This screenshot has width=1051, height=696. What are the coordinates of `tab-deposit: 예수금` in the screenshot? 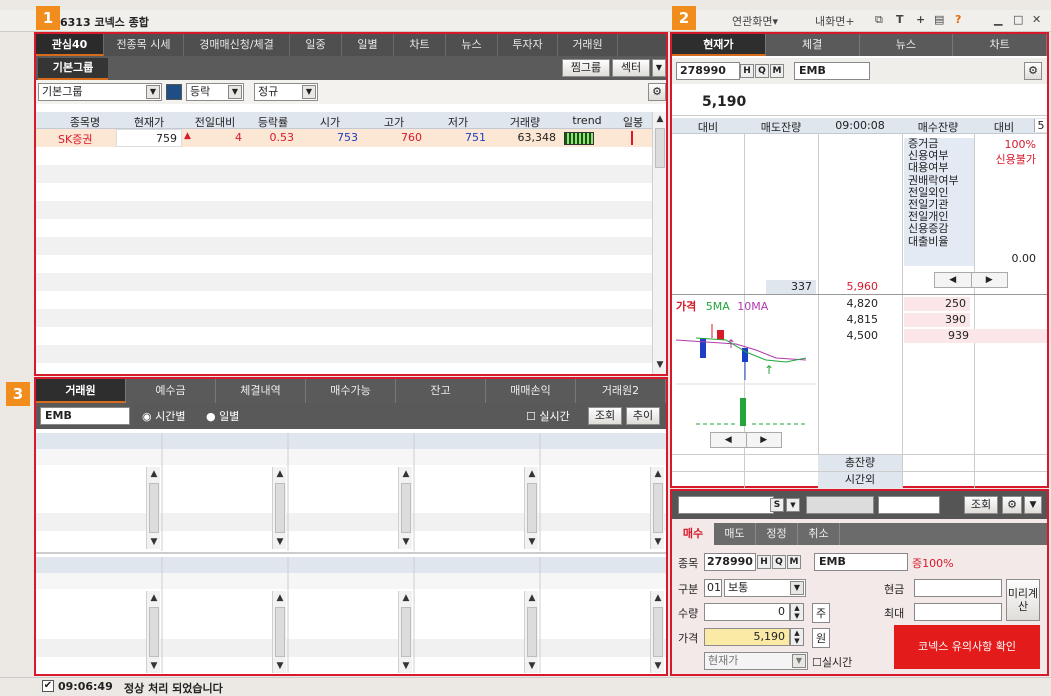 It's located at (171, 391).